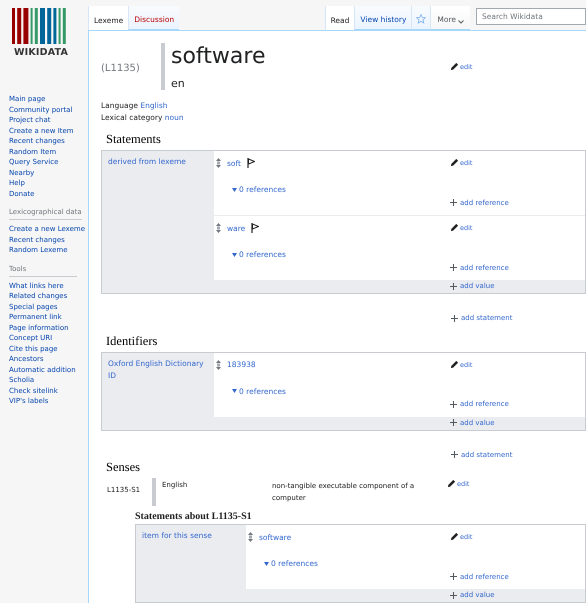  What do you see at coordinates (132, 341) in the screenshot?
I see `section-heading: Identifiers` at bounding box center [132, 341].